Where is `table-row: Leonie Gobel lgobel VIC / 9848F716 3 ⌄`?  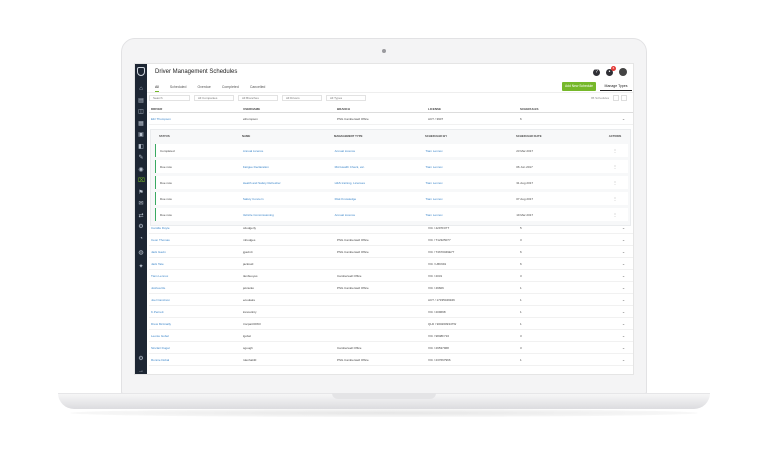
table-row: Leonie Gobel lgobel VIC / 9848F716 3 ⌄ is located at coordinates (391, 336).